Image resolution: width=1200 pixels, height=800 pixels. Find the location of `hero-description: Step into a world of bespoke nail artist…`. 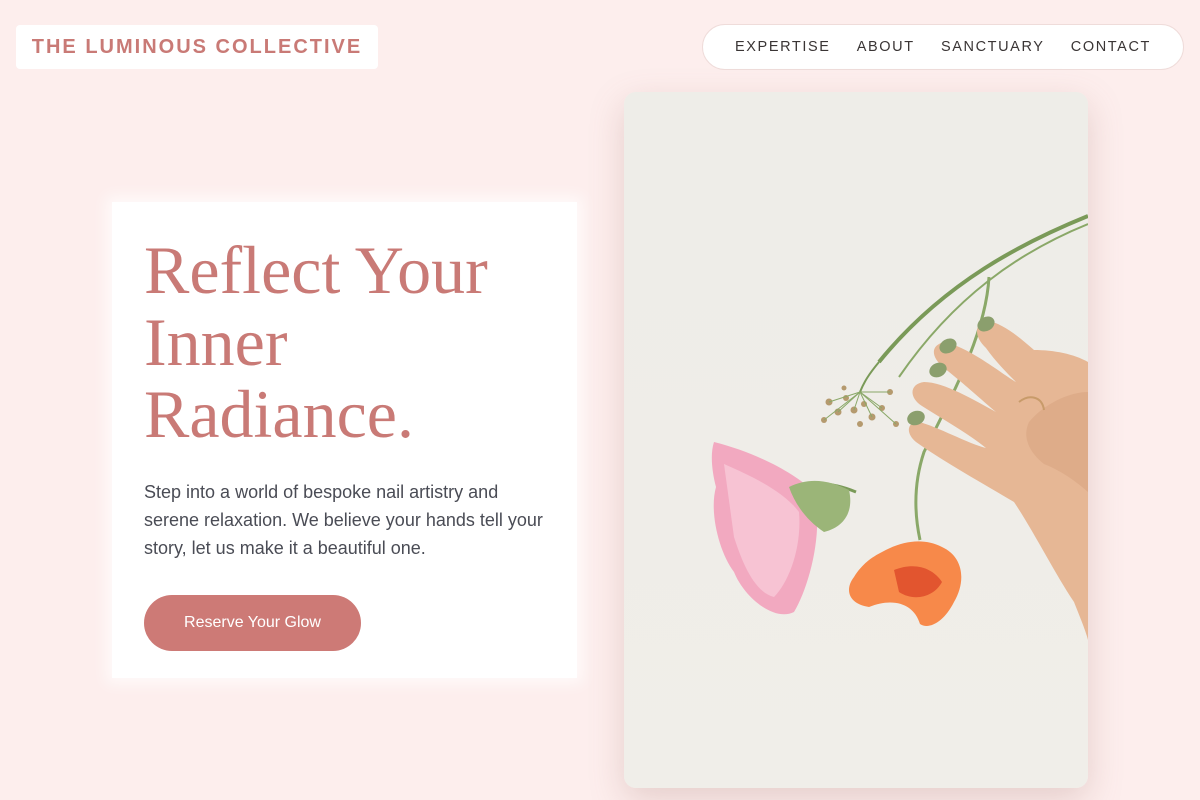

hero-description: Step into a world of bespoke nail artist… is located at coordinates (343, 520).